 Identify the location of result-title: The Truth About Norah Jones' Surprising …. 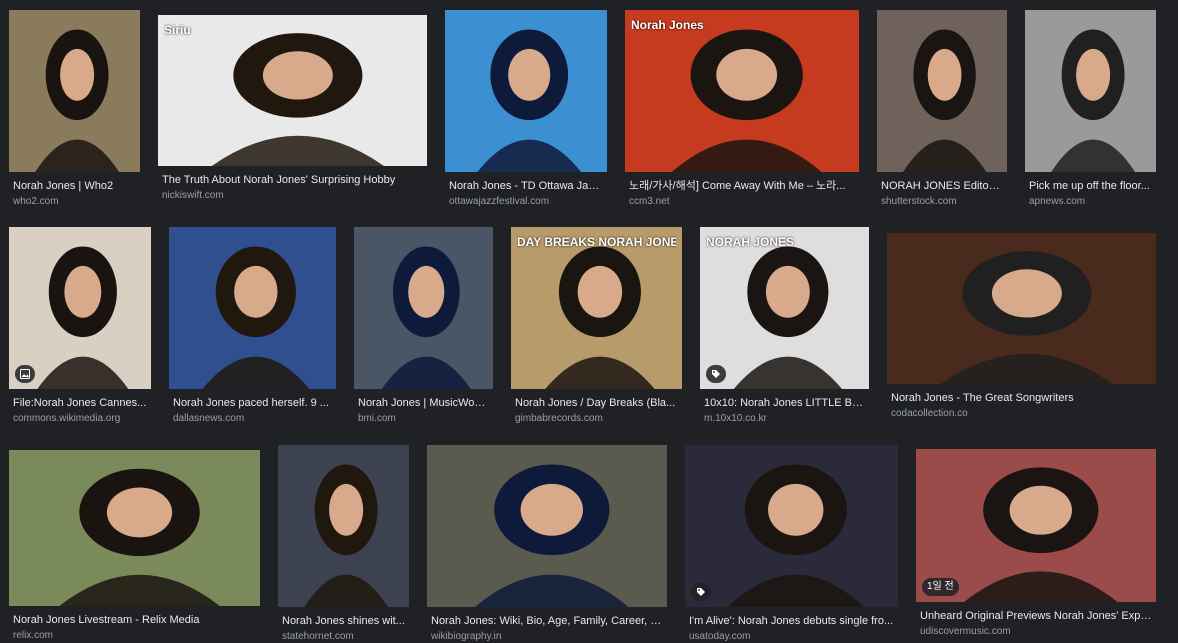
(292, 180).